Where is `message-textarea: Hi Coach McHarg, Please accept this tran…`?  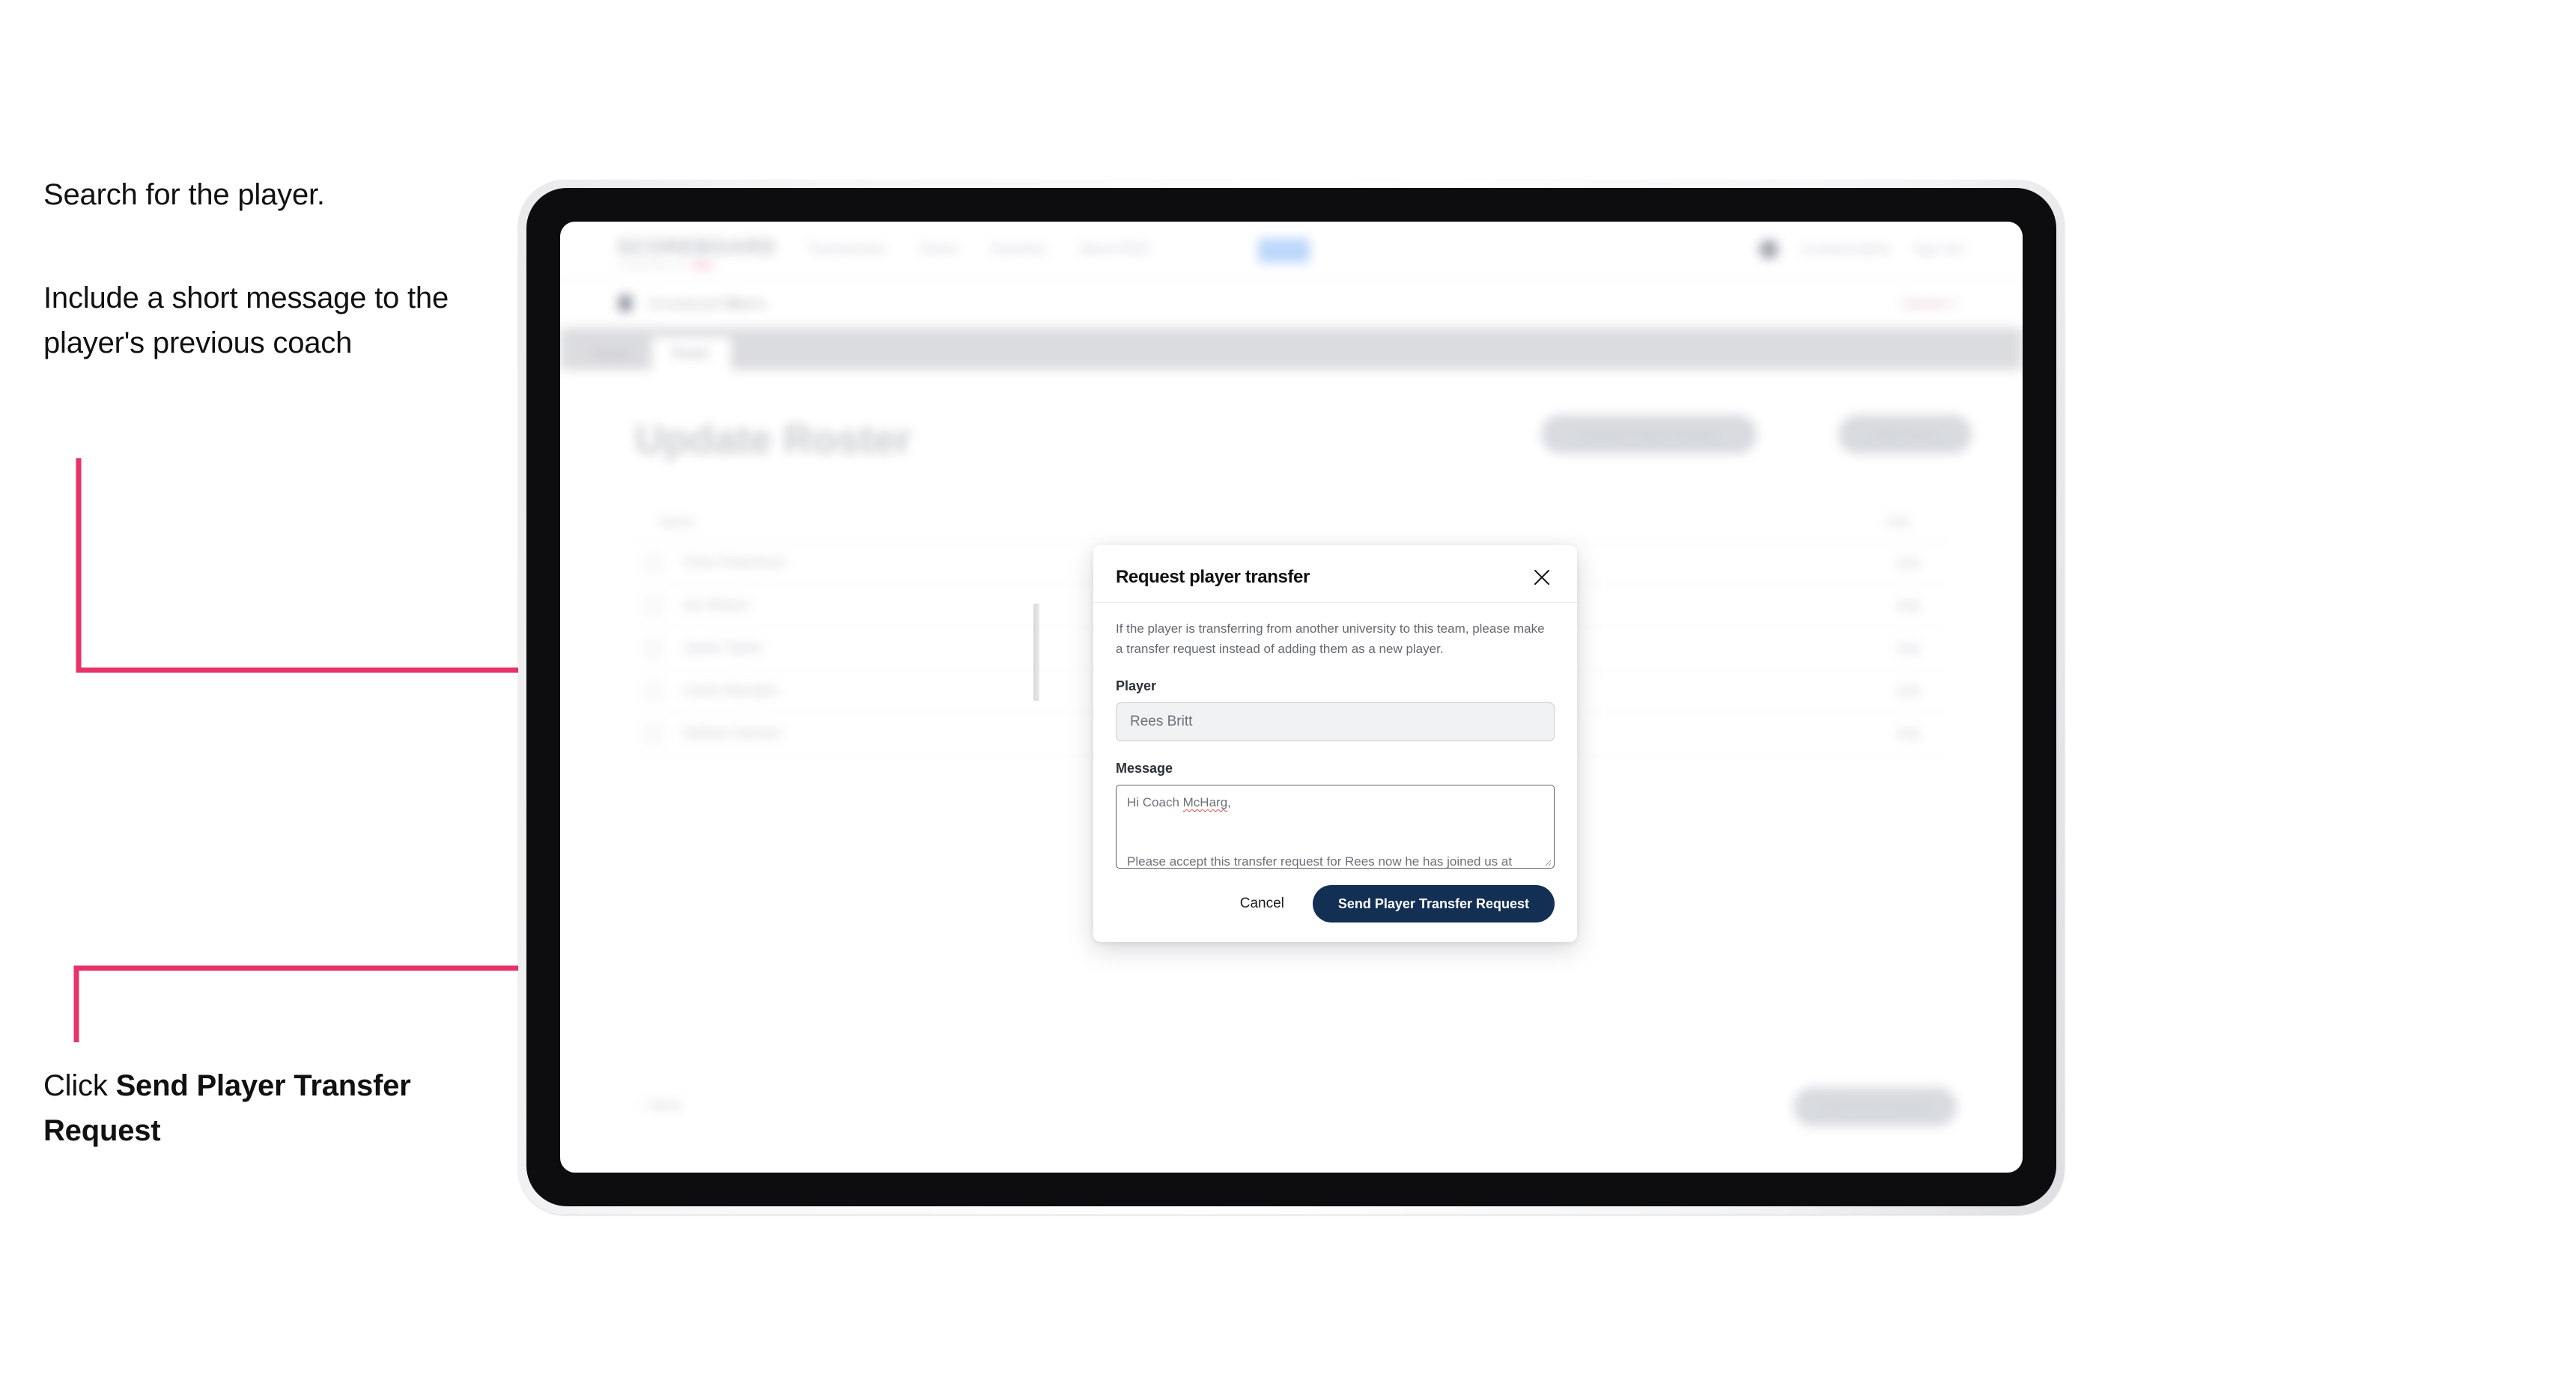
message-textarea: Hi Coach McHarg, Please accept this tran… is located at coordinates (1335, 827).